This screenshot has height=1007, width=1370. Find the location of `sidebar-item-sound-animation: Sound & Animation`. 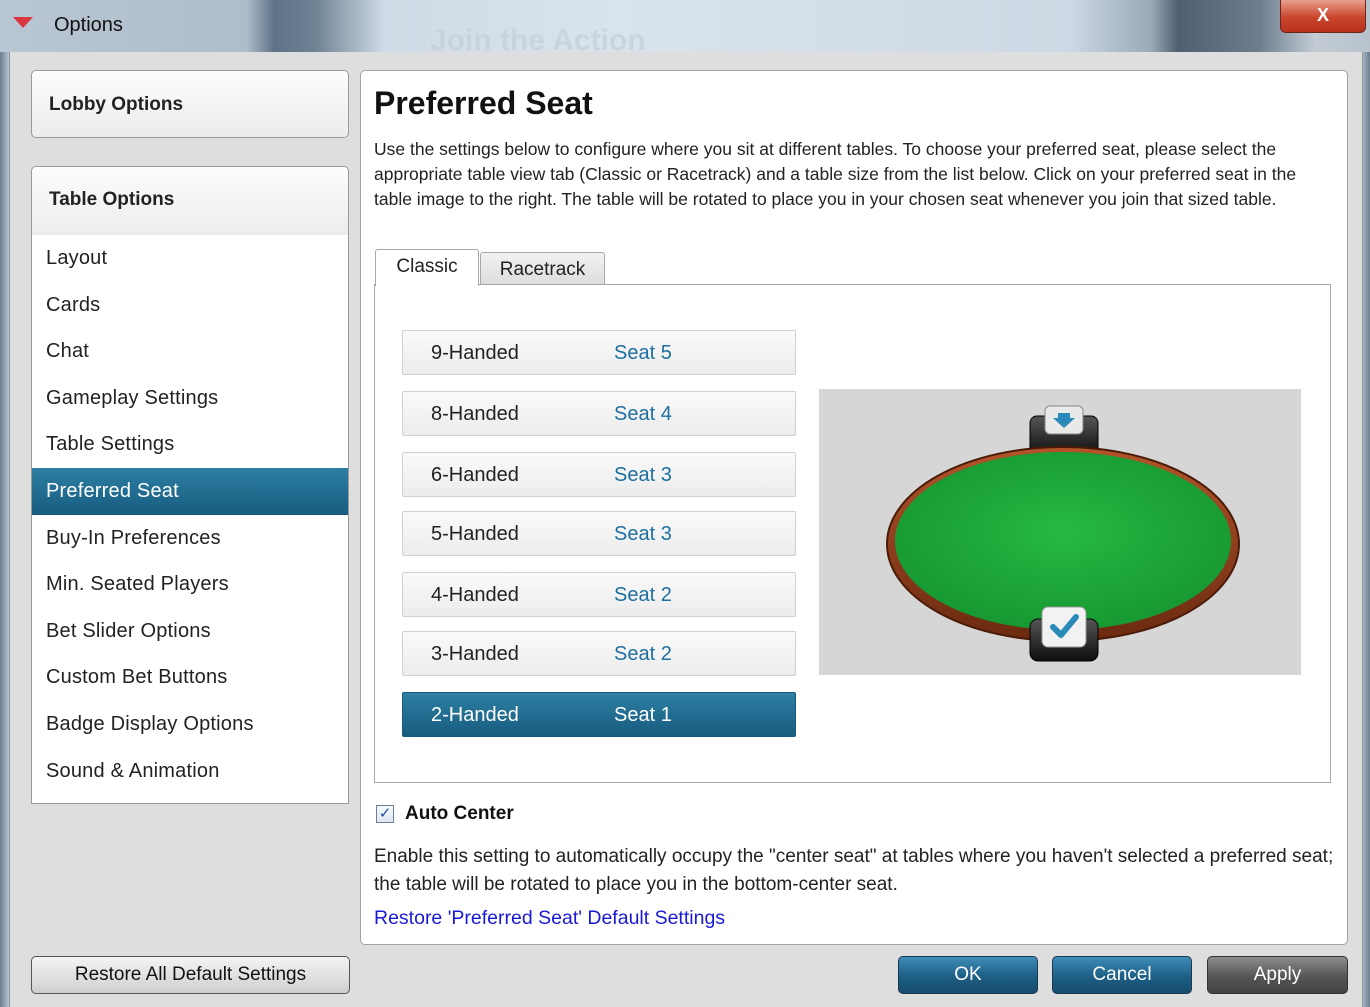

sidebar-item-sound-animation: Sound & Animation is located at coordinates (190, 771).